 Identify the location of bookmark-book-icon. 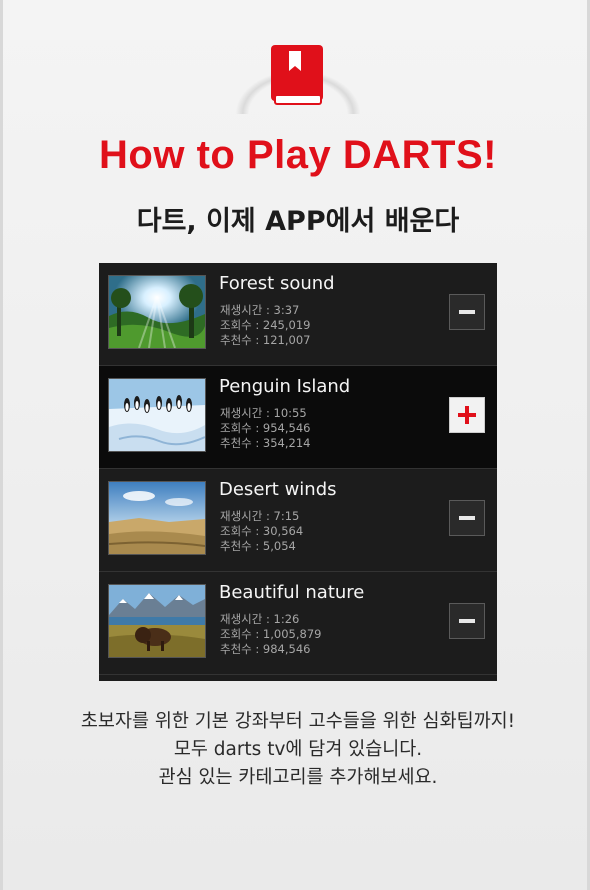
(297, 75).